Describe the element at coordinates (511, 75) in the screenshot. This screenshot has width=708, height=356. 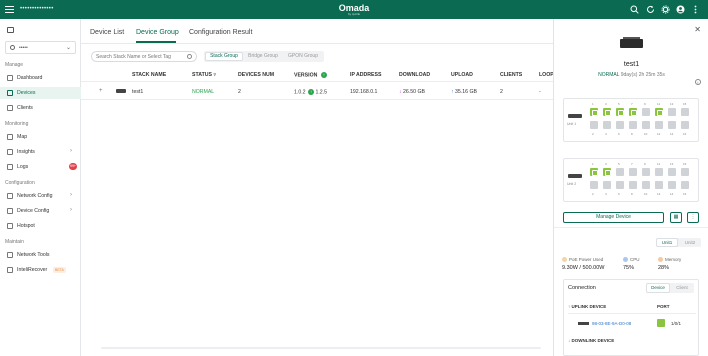
I see `column-clients: CLIENTS` at that location.